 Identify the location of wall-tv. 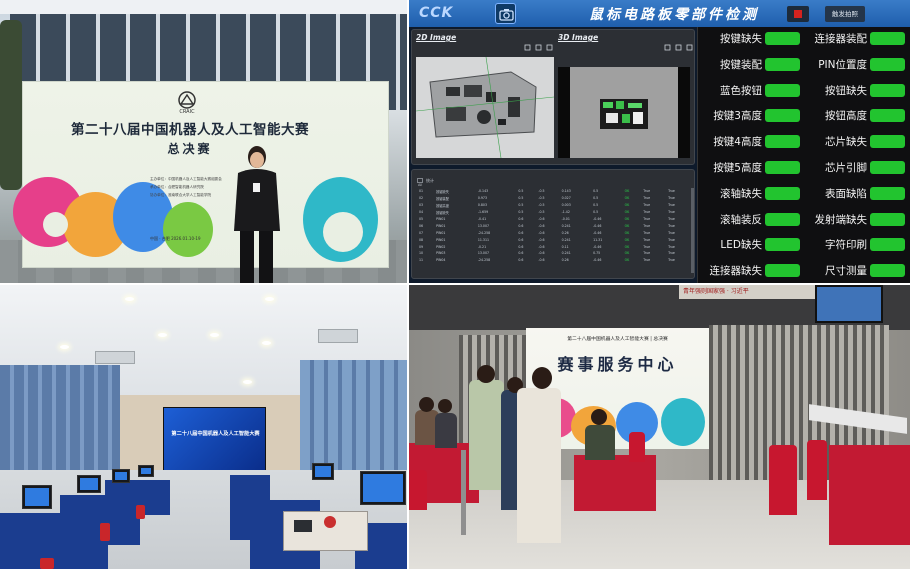
(849, 304).